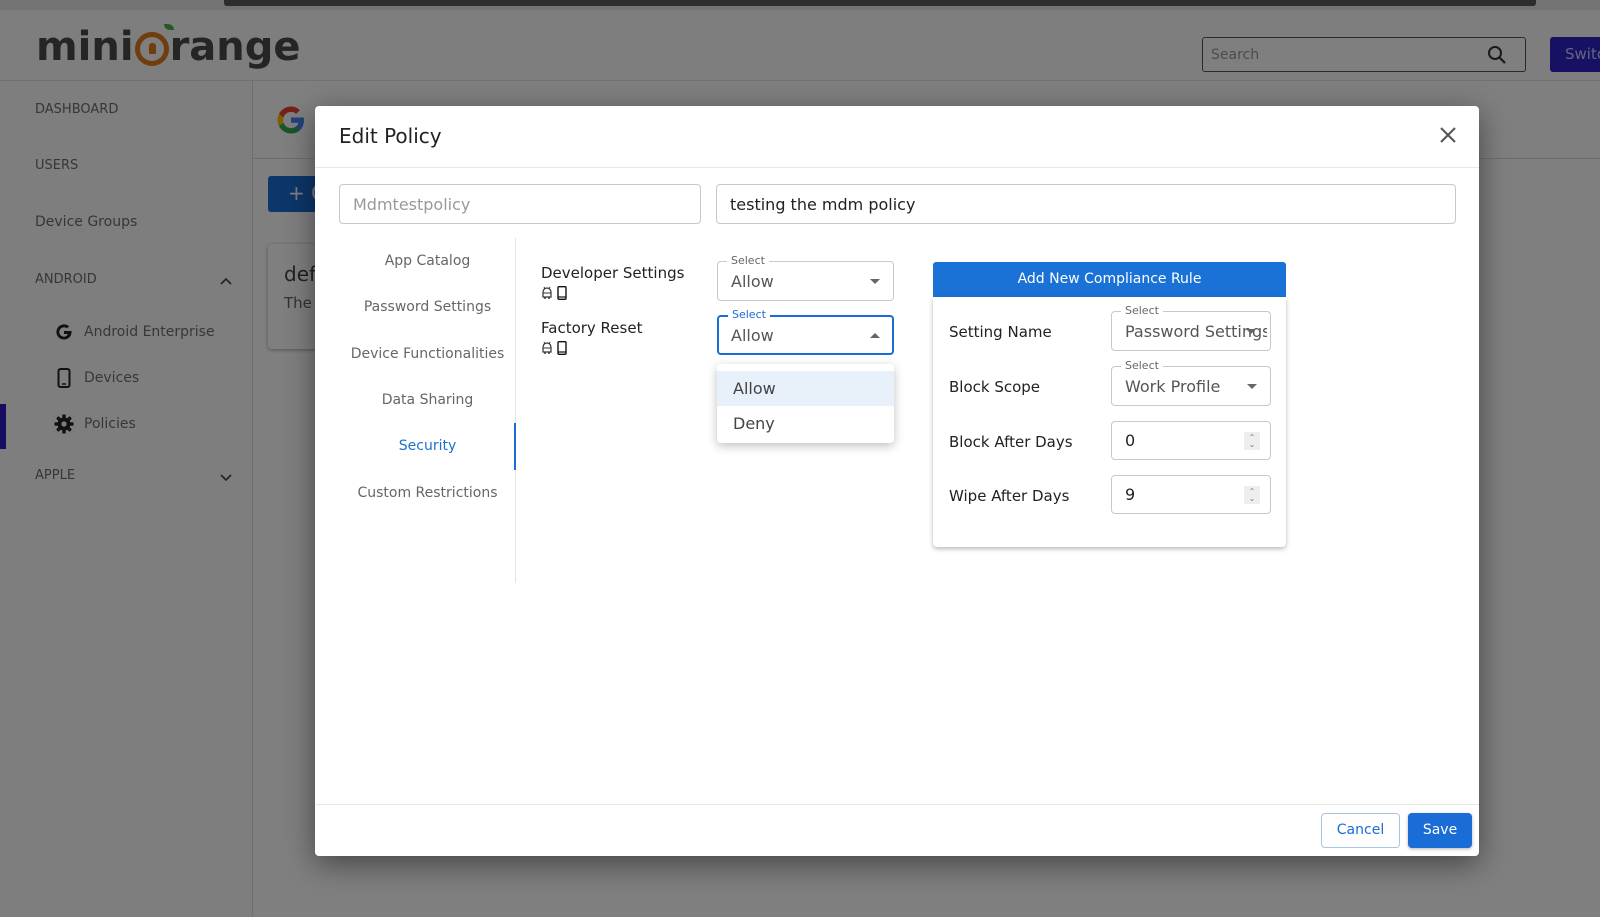 Image resolution: width=1600 pixels, height=917 pixels. What do you see at coordinates (427, 446) in the screenshot?
I see `tab-security: Security` at bounding box center [427, 446].